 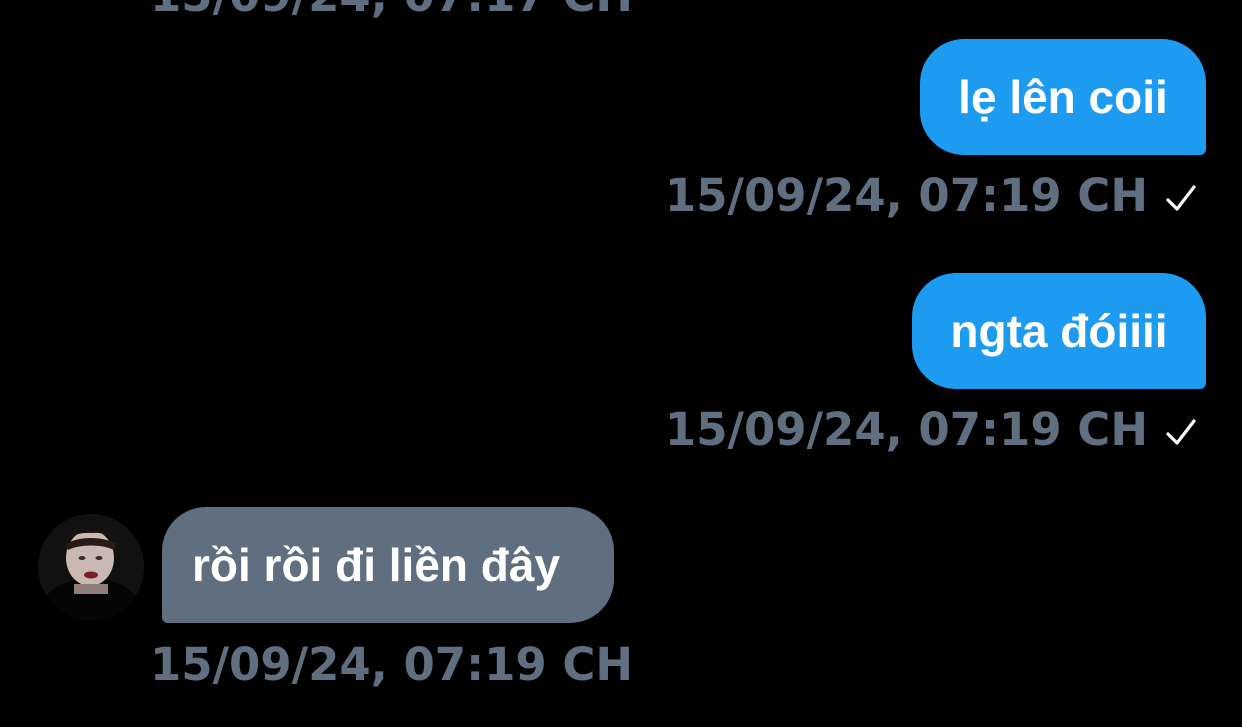 I want to click on avatar, so click(x=91, y=567).